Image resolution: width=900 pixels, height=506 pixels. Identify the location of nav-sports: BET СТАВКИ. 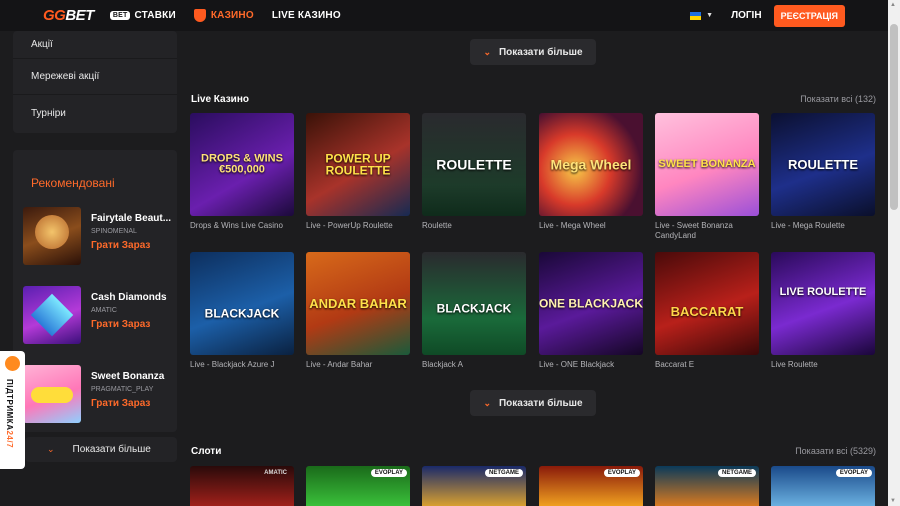
(142, 15).